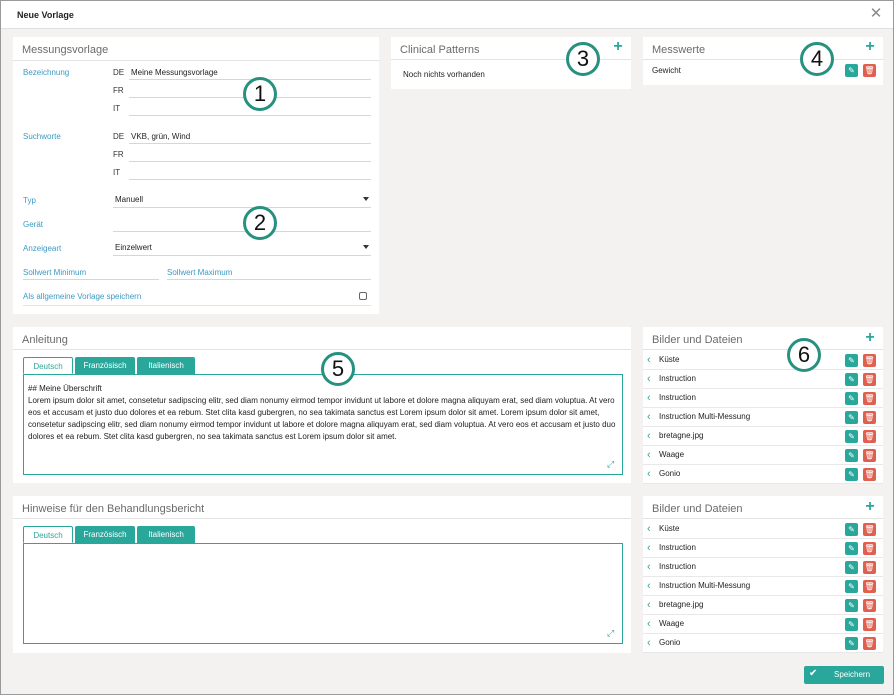 The image size is (894, 695). I want to click on edit-messwert-button: ✎, so click(851, 70).